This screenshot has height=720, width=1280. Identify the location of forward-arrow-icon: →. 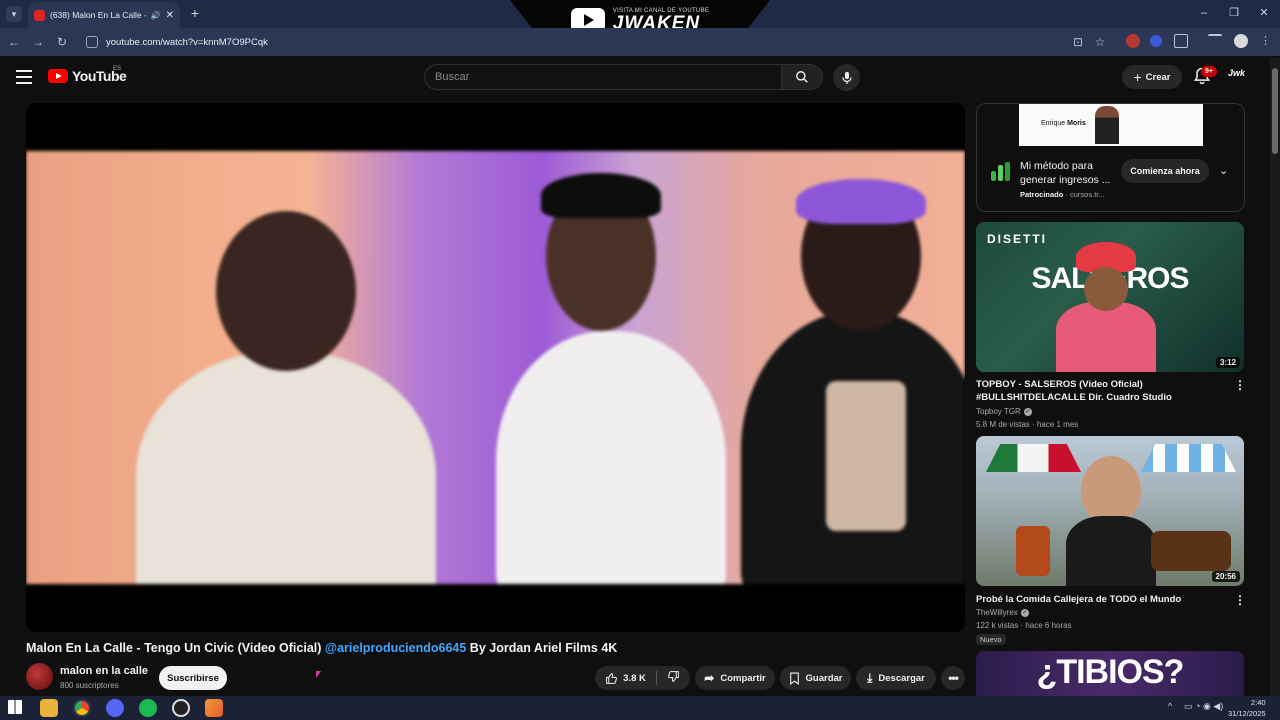
(38, 42).